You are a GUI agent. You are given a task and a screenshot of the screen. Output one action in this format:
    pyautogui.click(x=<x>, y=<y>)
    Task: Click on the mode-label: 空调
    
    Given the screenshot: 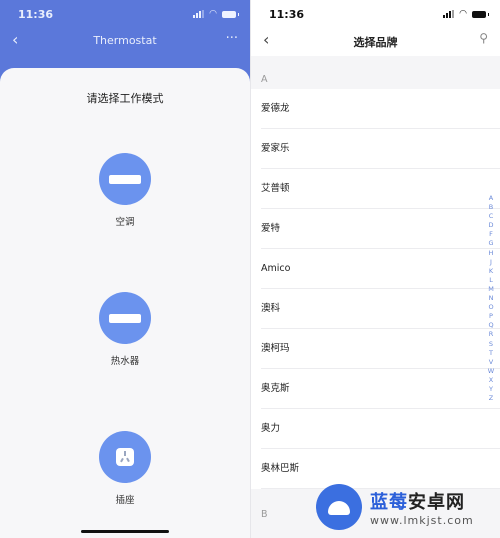 What is the action you would take?
    pyautogui.click(x=125, y=222)
    